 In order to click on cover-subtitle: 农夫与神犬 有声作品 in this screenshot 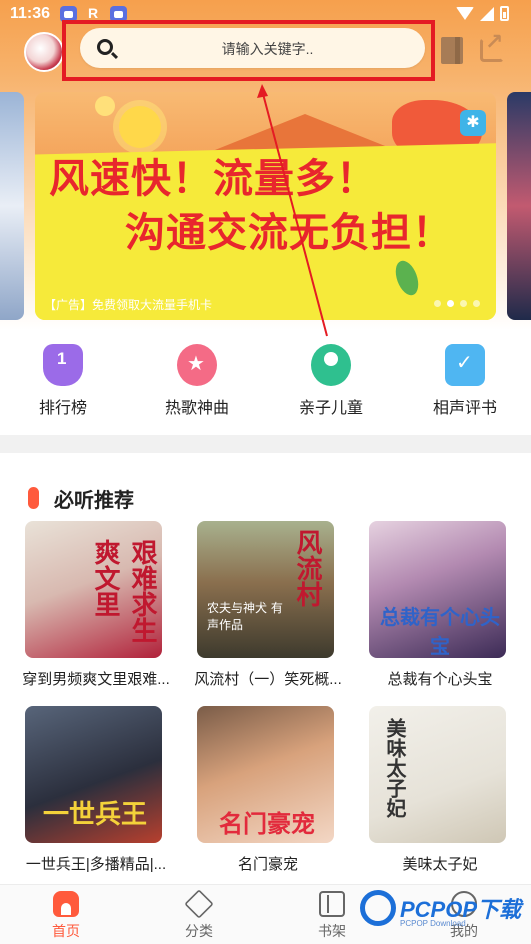, I will do `click(245, 616)`.